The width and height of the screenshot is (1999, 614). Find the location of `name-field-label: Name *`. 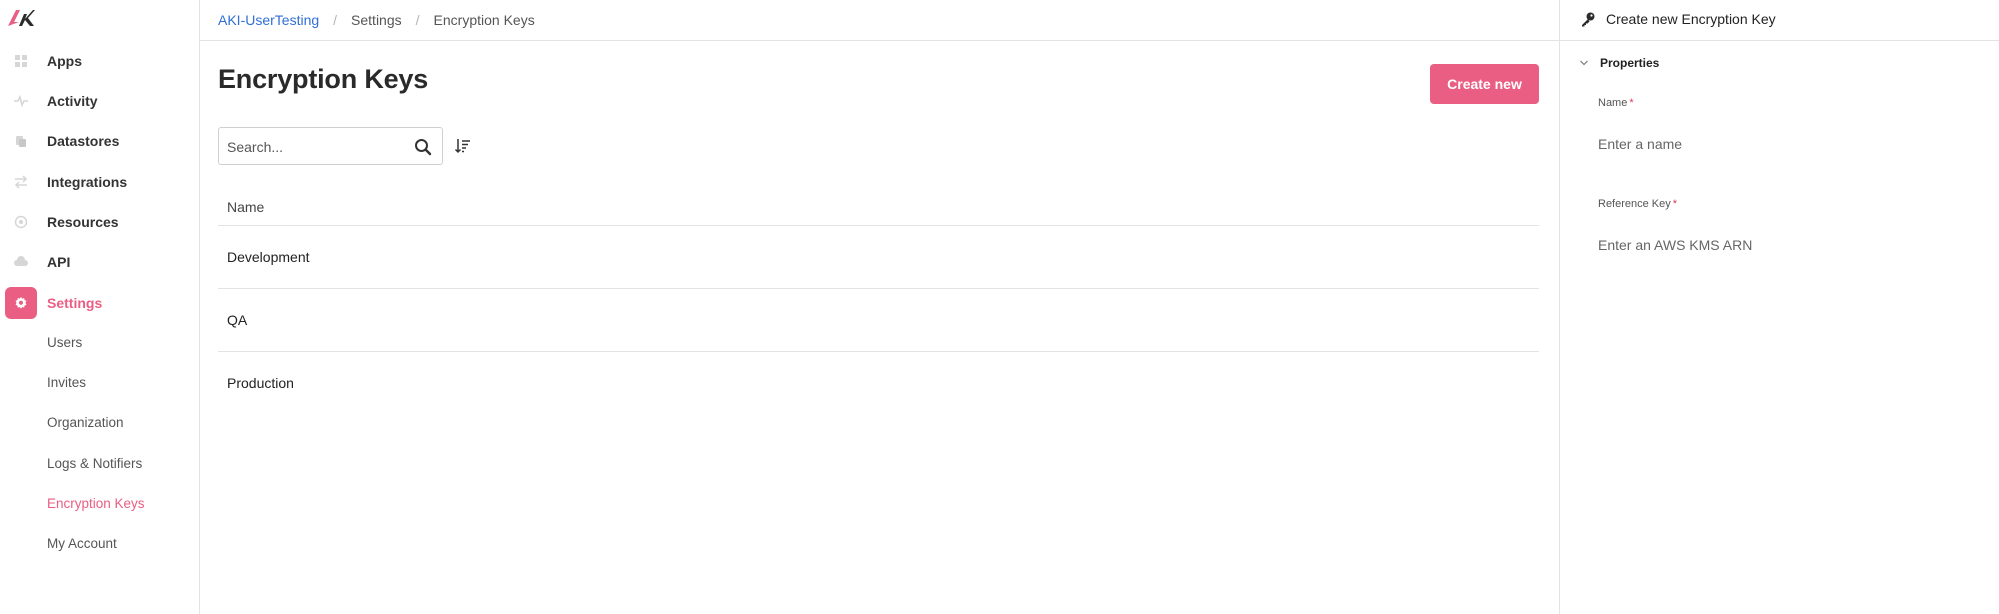

name-field-label: Name * is located at coordinates (1616, 103).